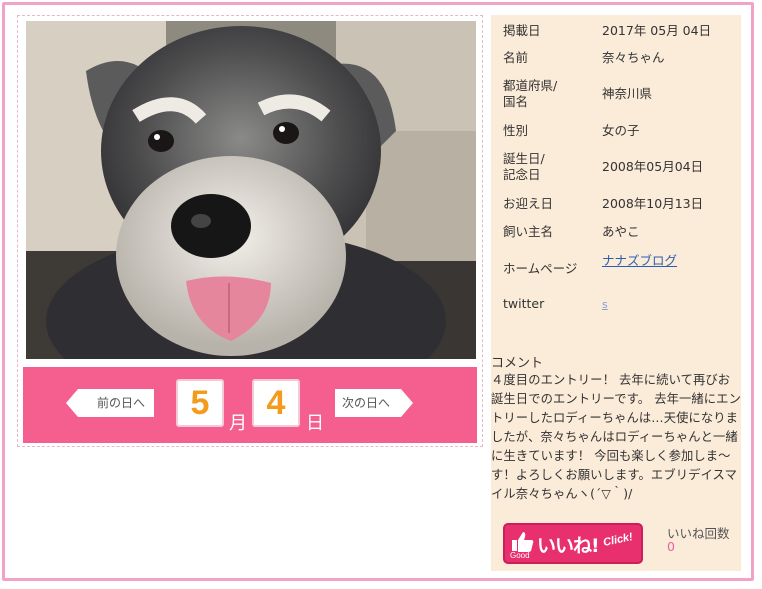 This screenshot has width=762, height=589. I want to click on like-count-value: 0, so click(671, 546).